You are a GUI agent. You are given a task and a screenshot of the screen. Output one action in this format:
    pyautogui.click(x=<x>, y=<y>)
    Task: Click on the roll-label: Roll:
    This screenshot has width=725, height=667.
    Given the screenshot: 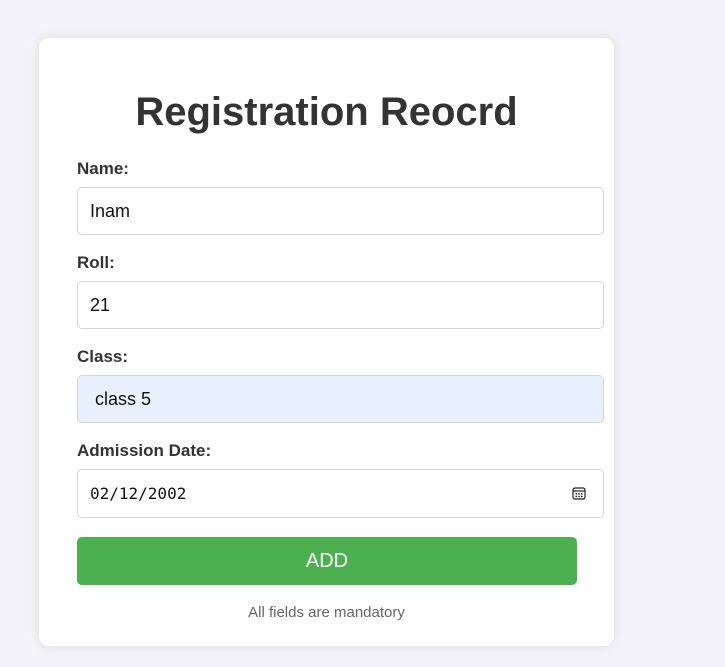 What is the action you would take?
    pyautogui.click(x=96, y=262)
    